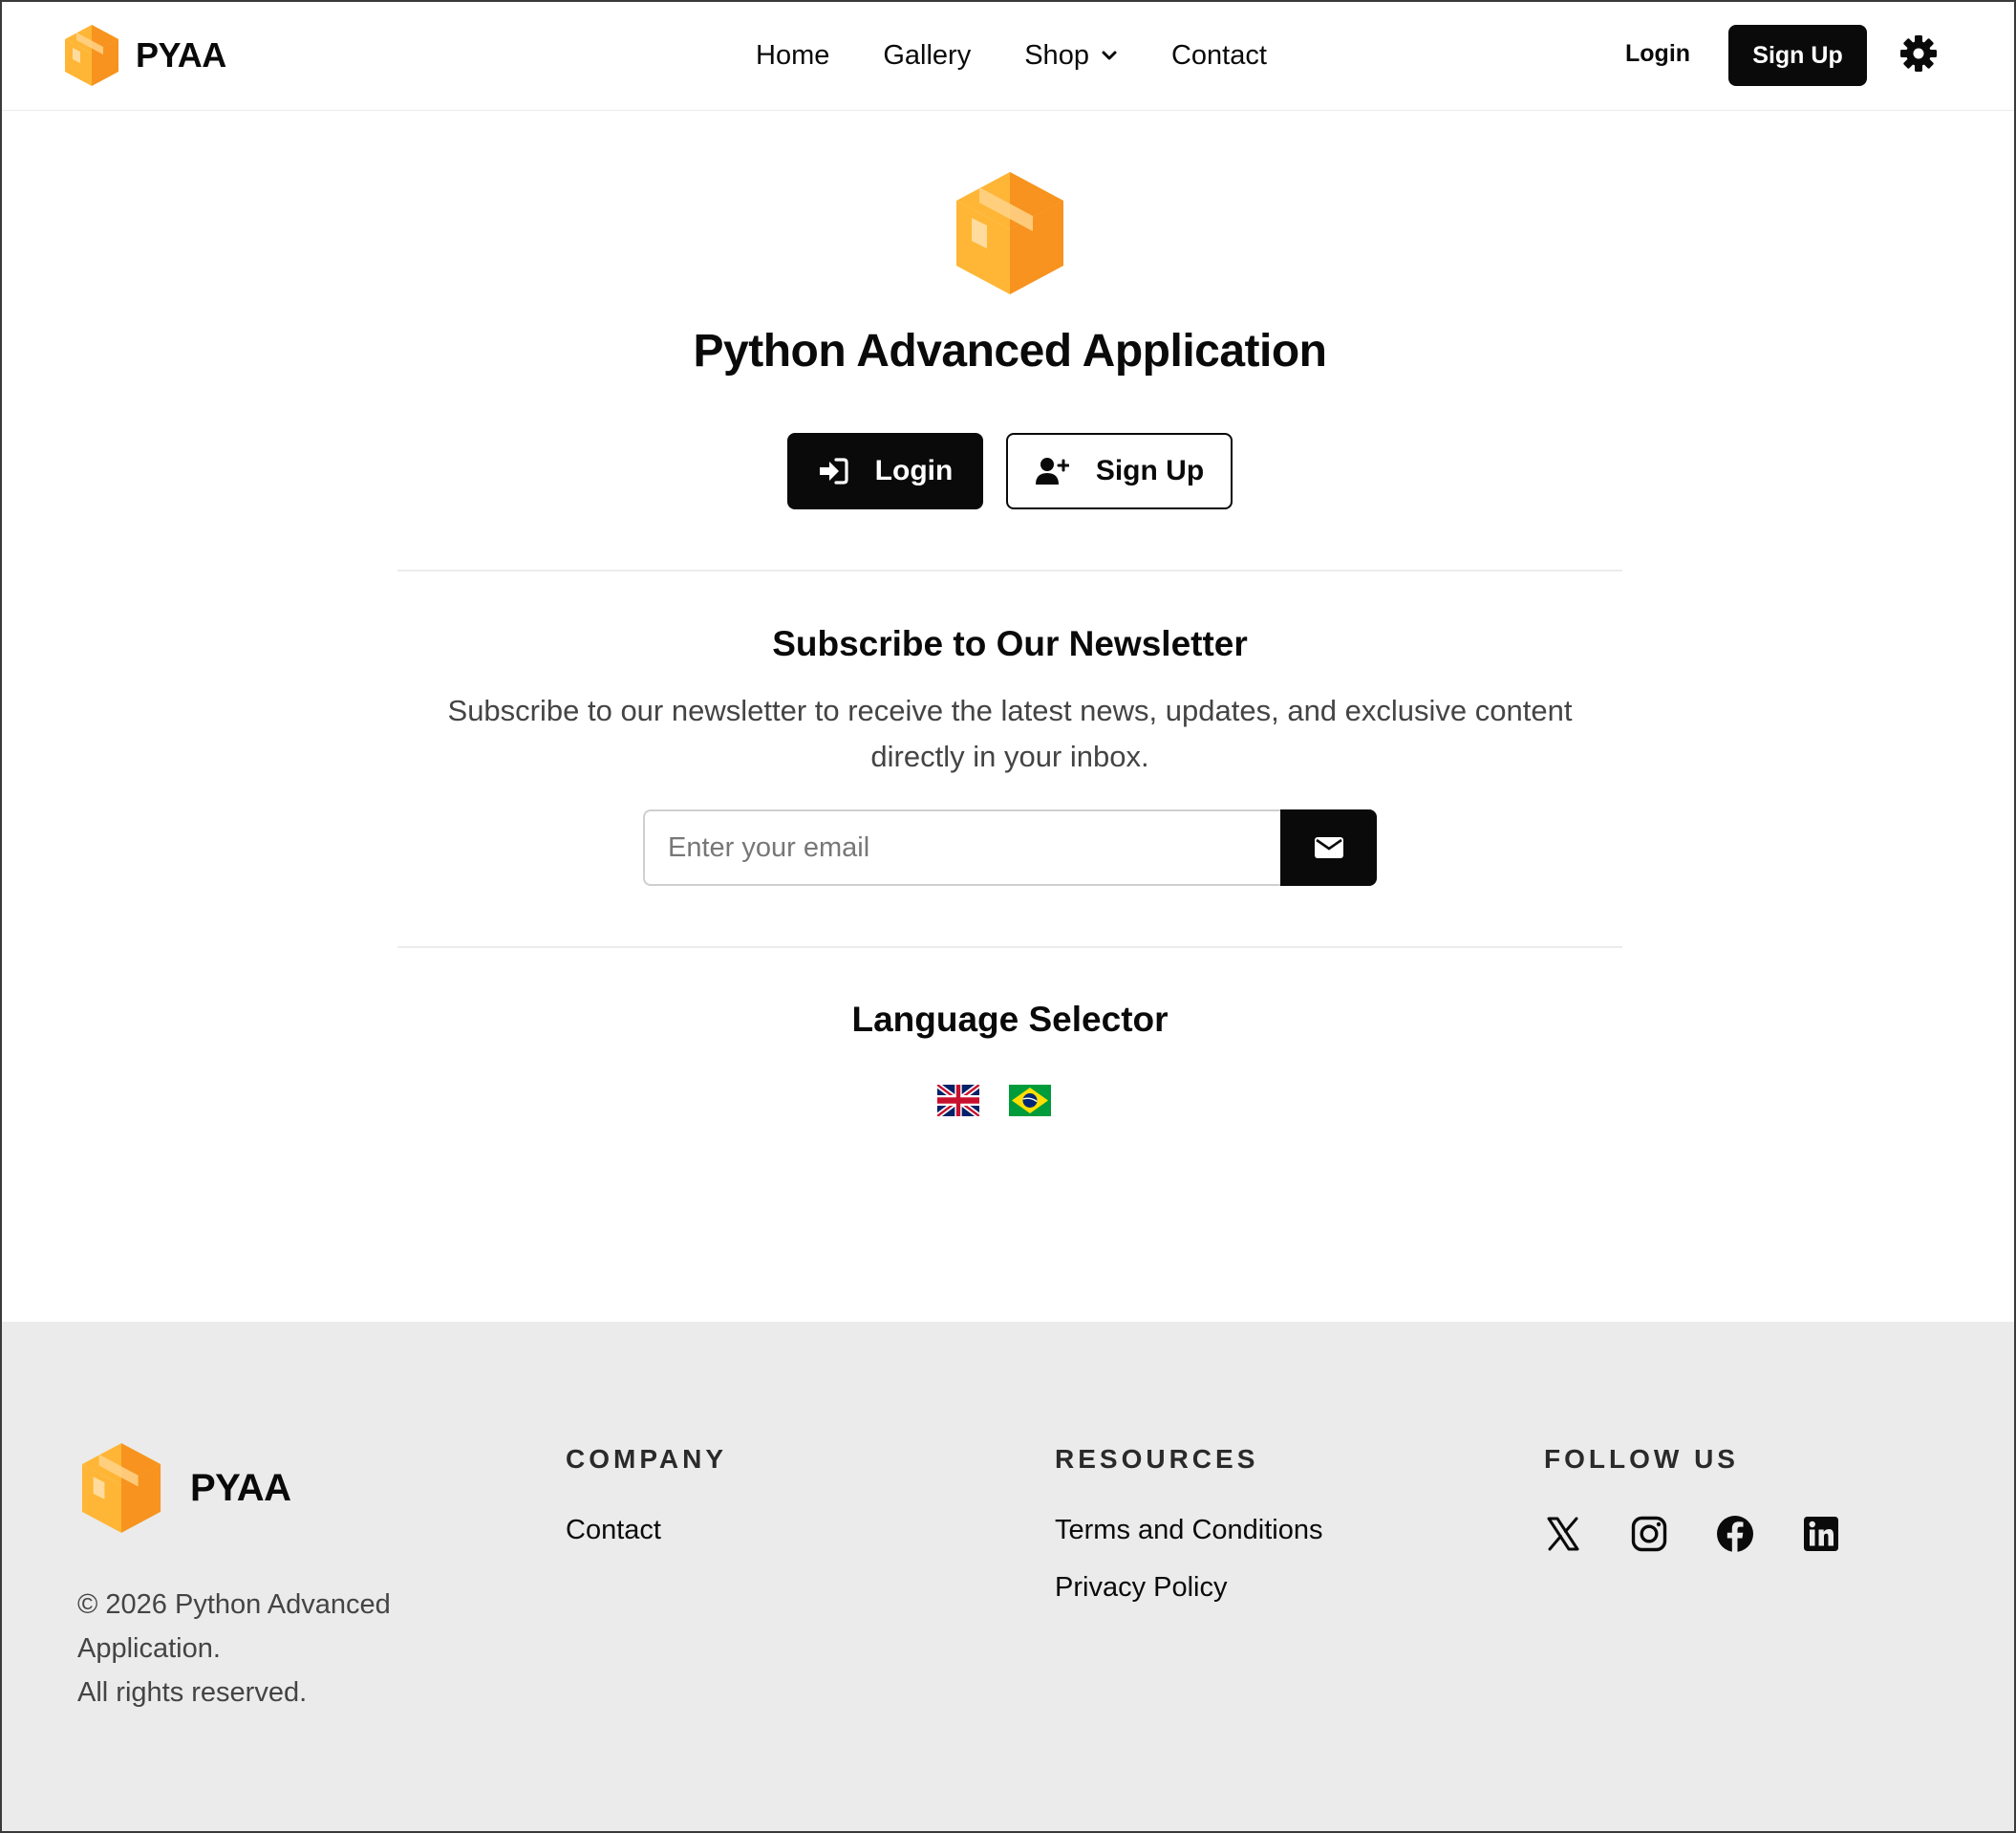 This screenshot has height=1833, width=2016. I want to click on footer-company-heading: COMPANY, so click(647, 1459).